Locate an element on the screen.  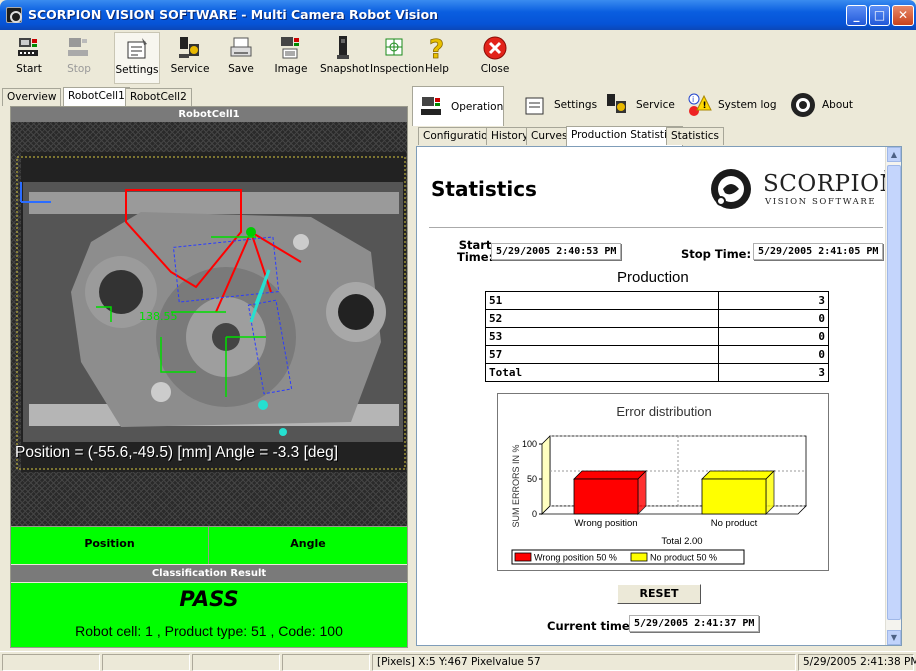
scorpion-logo: SCORPION ™ VISION SOFTWARE is located at coordinates (803, 189).